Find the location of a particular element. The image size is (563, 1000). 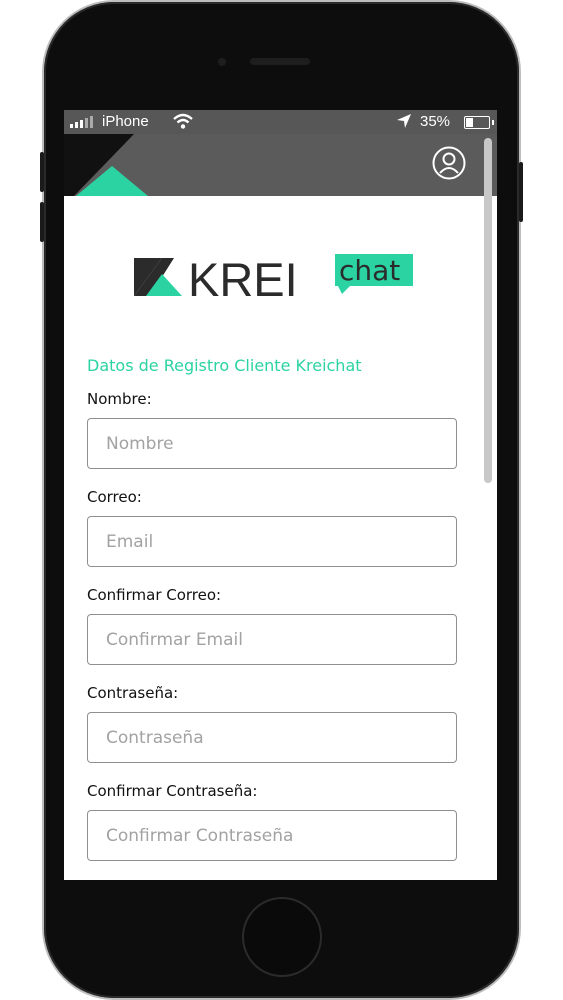

confirm-password-label: Confirmar Contraseña: is located at coordinates (172, 791).